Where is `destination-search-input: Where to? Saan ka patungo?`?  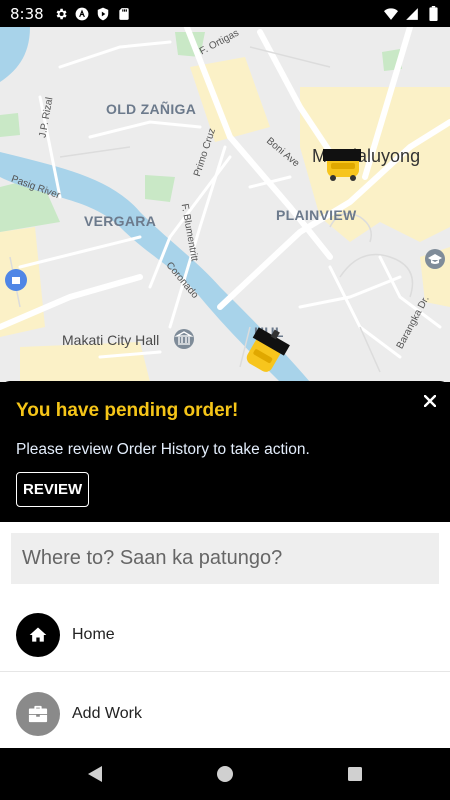 destination-search-input: Where to? Saan ka patungo? is located at coordinates (225, 558).